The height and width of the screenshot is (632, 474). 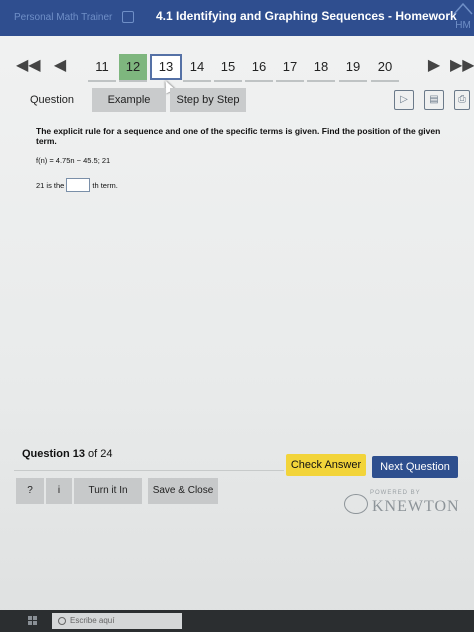 What do you see at coordinates (434, 100) in the screenshot?
I see `book-icon: ▤` at bounding box center [434, 100].